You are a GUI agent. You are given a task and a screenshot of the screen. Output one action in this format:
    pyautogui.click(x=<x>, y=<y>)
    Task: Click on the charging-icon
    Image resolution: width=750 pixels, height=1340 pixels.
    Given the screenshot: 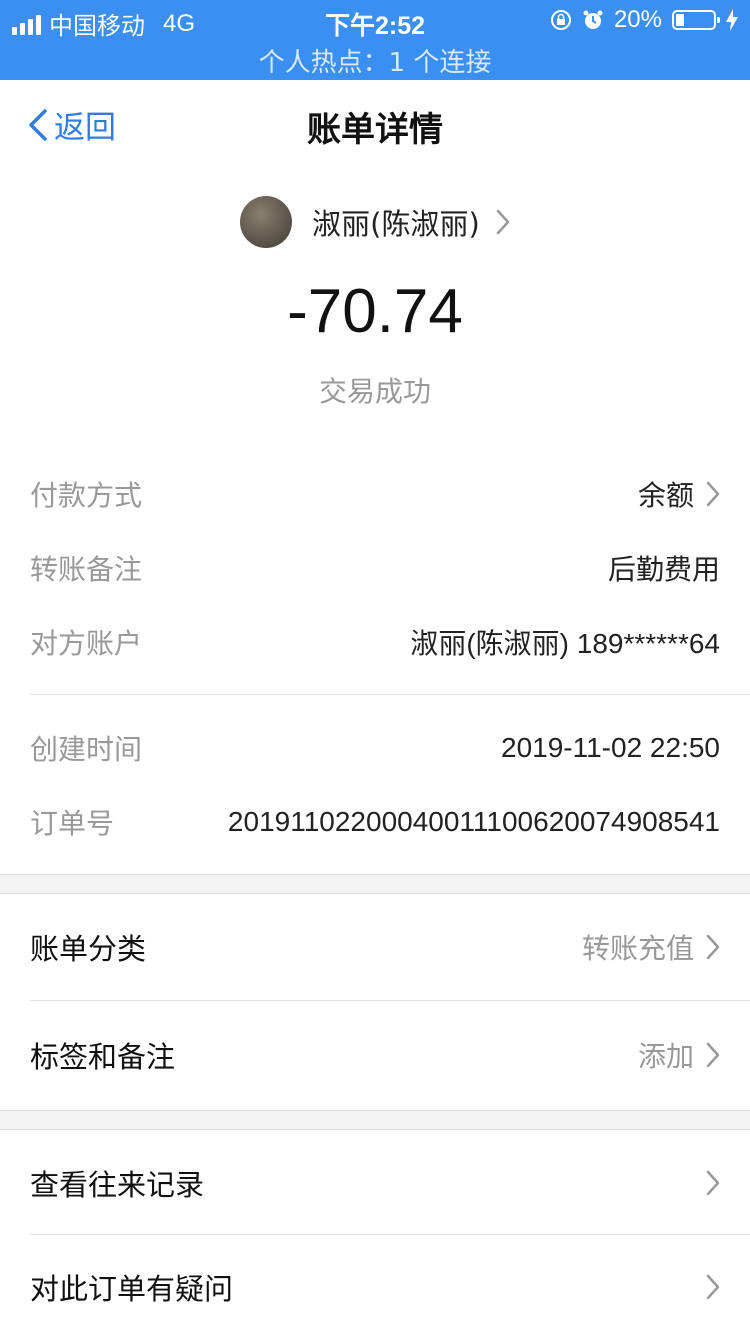 What is the action you would take?
    pyautogui.click(x=732, y=20)
    